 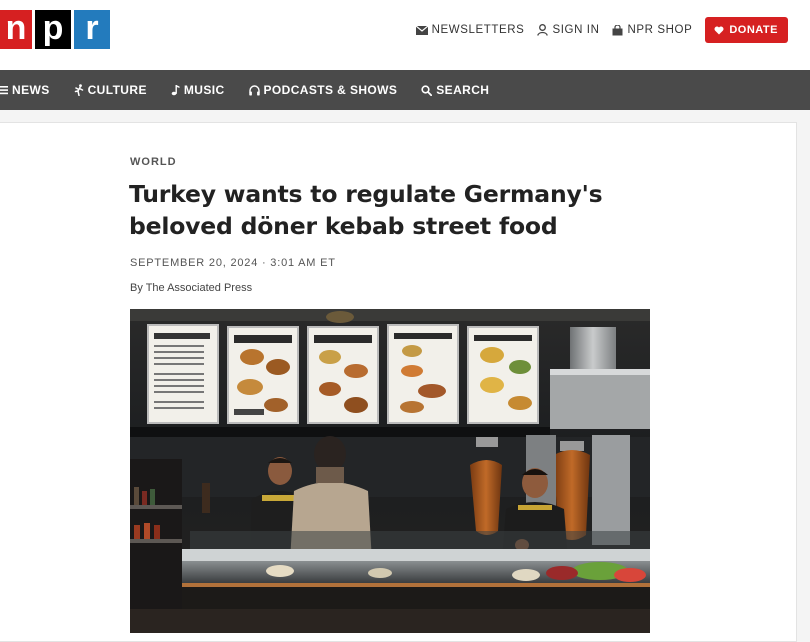 I want to click on menu-icon, so click(x=4, y=90).